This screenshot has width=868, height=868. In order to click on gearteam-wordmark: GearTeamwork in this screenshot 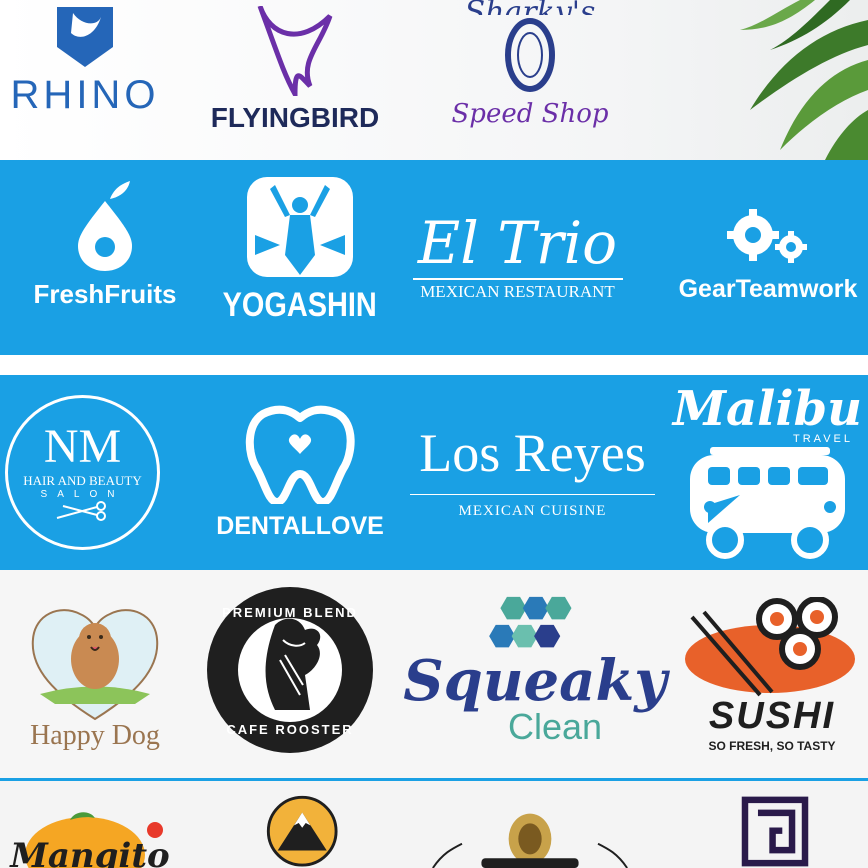, I will do `click(768, 288)`.